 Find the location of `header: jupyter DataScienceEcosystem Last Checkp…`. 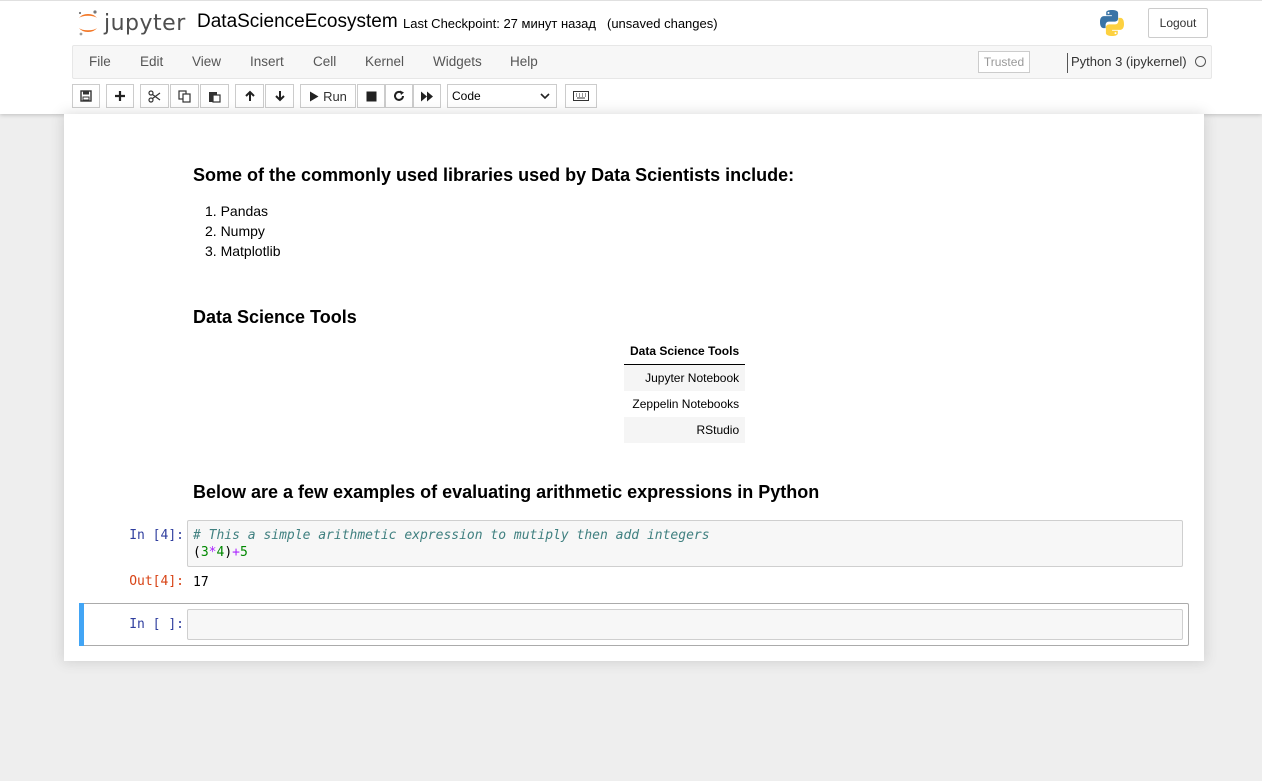

header: jupyter DataScienceEcosystem Last Checkp… is located at coordinates (631, 57).